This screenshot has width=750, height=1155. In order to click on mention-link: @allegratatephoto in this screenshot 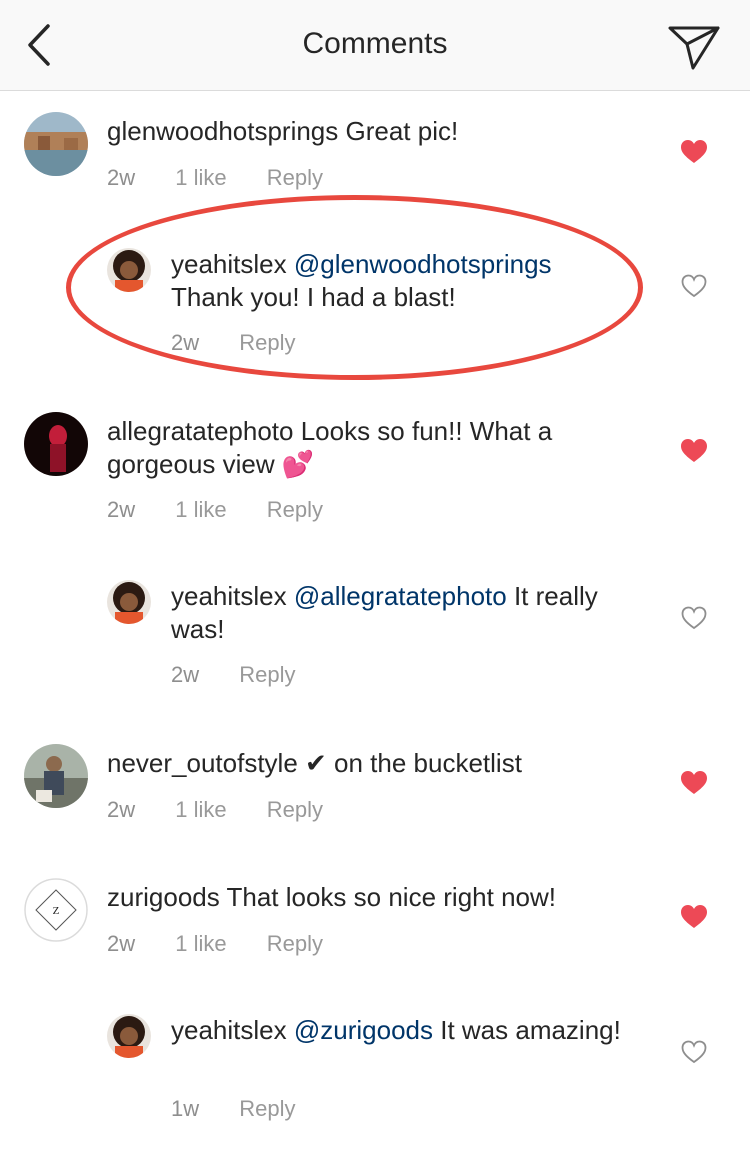, I will do `click(400, 596)`.